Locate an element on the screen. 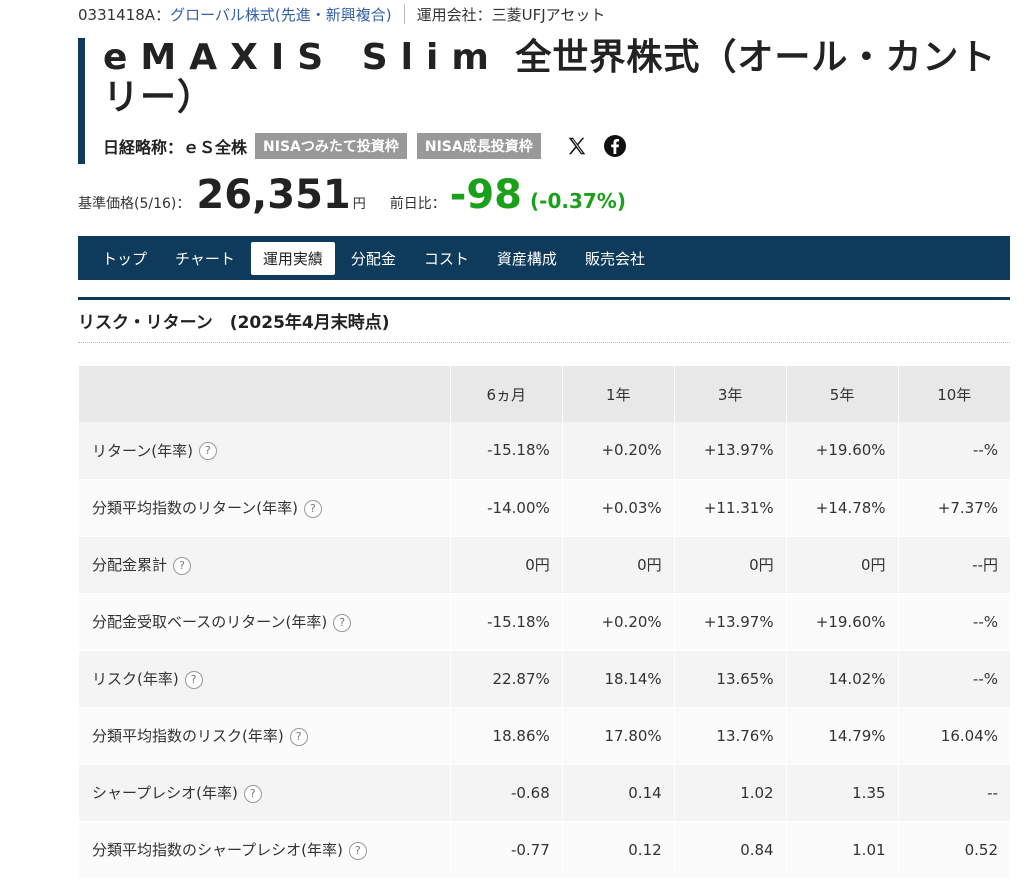  row-label: 分配金受取ベースのリターン(年率)? is located at coordinates (264, 622).